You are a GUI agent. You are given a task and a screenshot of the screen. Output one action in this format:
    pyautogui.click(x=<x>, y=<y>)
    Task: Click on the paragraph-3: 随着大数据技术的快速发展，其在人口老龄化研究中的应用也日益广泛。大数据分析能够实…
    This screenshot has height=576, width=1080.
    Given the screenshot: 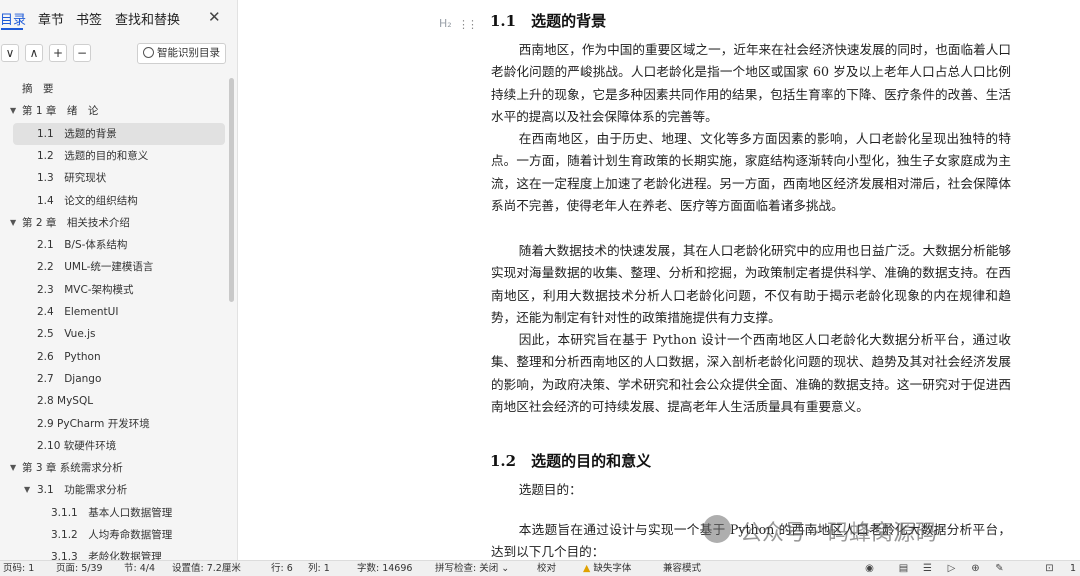 What is the action you would take?
    pyautogui.click(x=751, y=284)
    